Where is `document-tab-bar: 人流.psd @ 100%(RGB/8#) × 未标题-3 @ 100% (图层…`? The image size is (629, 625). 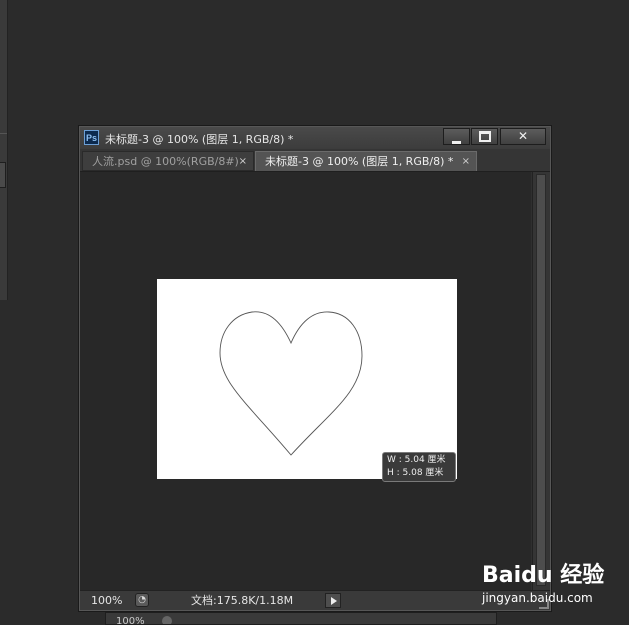 document-tab-bar: 人流.psd @ 100%(RGB/8#) × 未标题-3 @ 100% (图层… is located at coordinates (315, 160).